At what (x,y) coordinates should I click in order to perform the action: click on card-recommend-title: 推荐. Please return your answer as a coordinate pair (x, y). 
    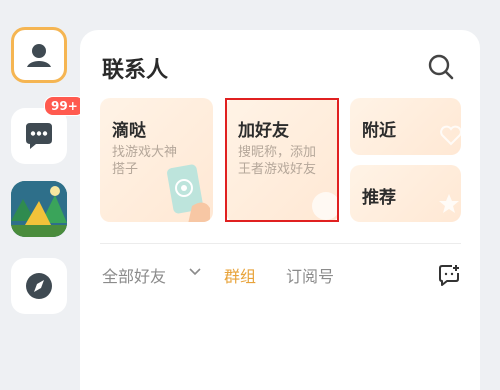
    Looking at the image, I should click on (379, 198).